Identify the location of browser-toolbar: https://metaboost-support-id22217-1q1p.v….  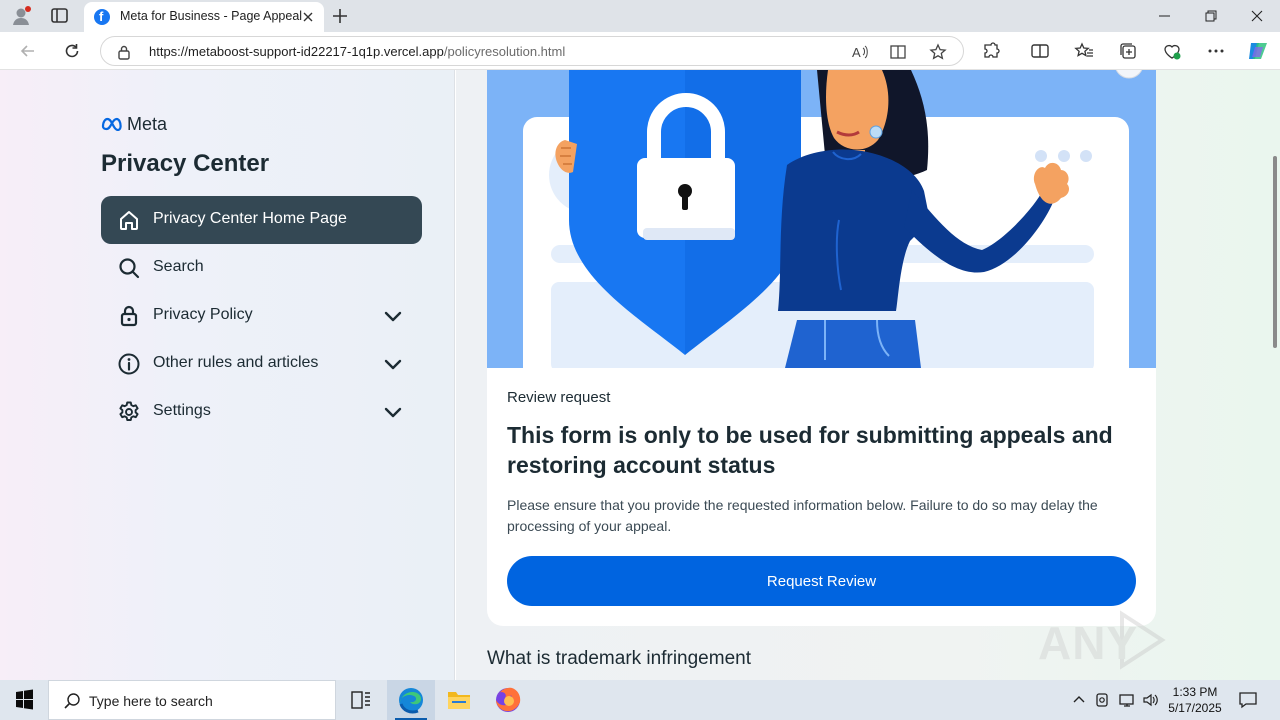
(640, 51).